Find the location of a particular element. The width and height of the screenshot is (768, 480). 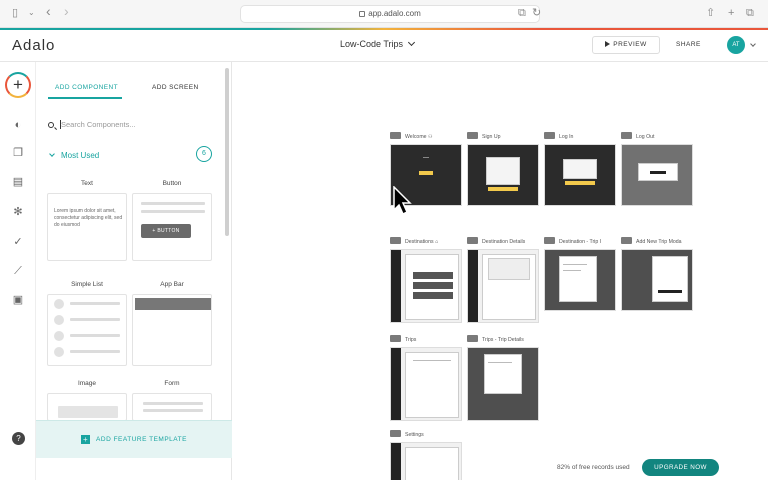

component-label-text: Text is located at coordinates (87, 183).